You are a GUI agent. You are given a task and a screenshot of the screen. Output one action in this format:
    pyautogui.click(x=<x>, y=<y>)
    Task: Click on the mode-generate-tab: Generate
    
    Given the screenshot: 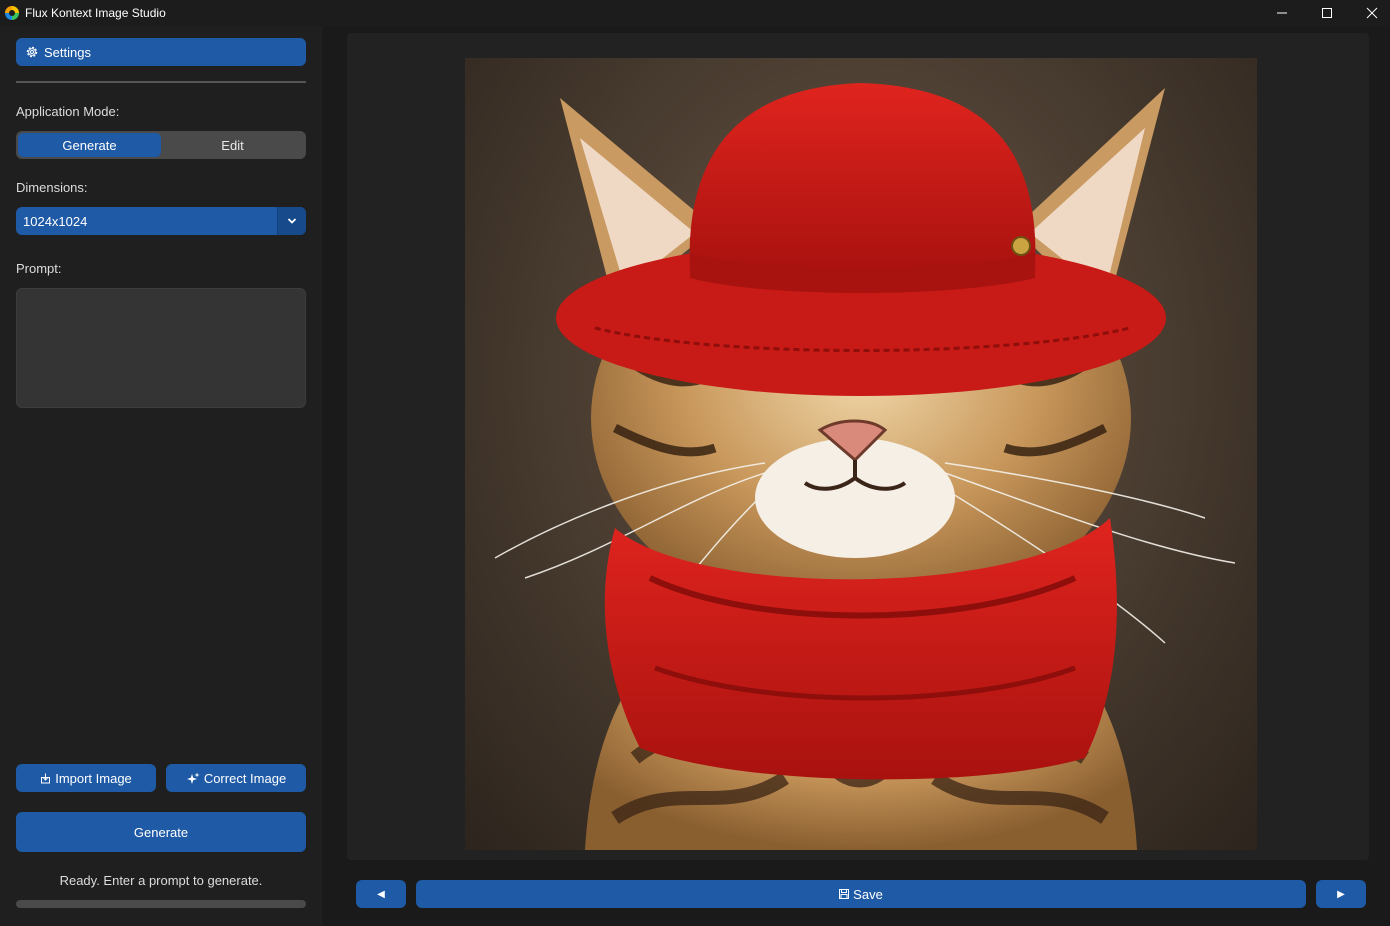 What is the action you would take?
    pyautogui.click(x=89, y=145)
    